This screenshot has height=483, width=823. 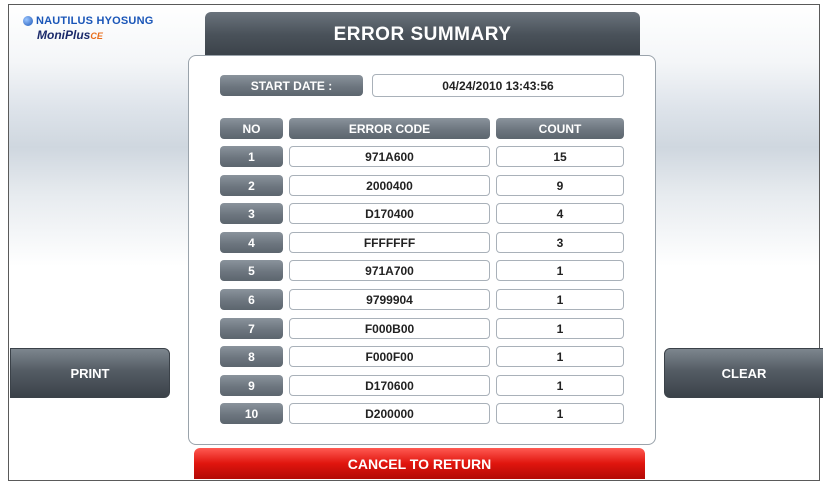 What do you see at coordinates (560, 242) in the screenshot?
I see `count-cell: 3` at bounding box center [560, 242].